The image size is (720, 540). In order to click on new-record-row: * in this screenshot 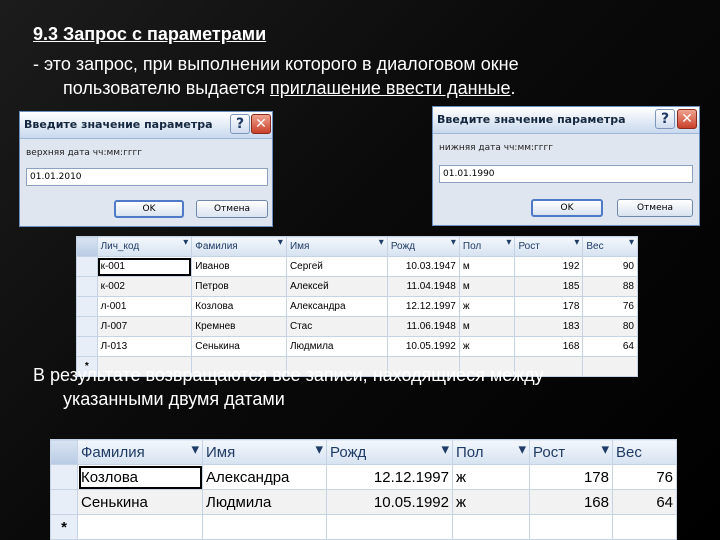, I will do `click(363, 527)`.